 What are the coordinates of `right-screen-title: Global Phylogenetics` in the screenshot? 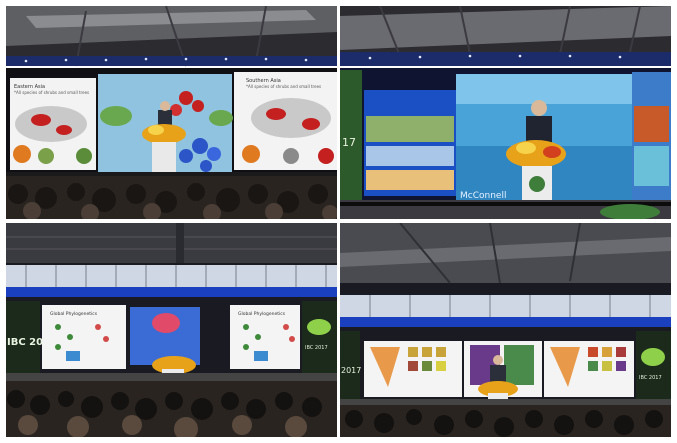 It's located at (262, 314).